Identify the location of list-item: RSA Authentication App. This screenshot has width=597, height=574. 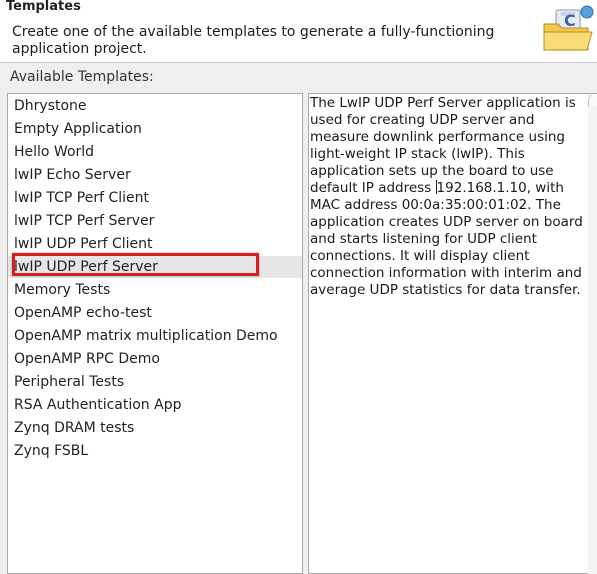
(155, 405).